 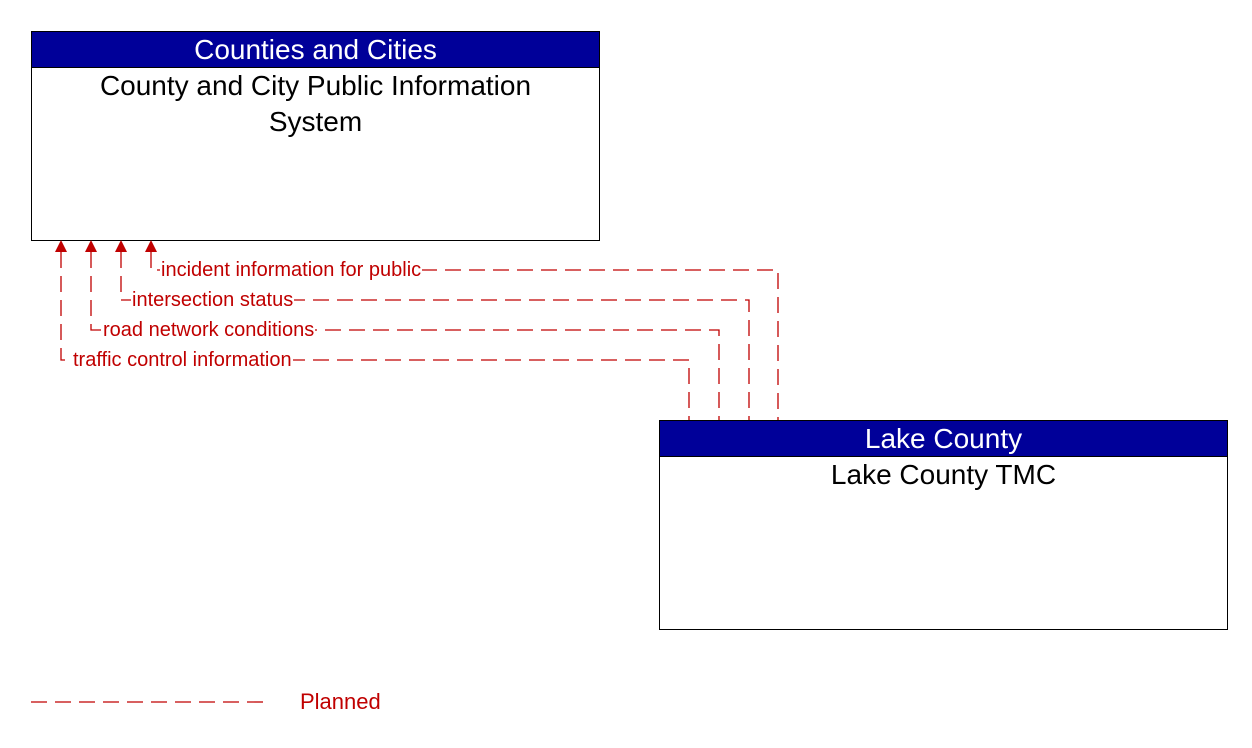 What do you see at coordinates (209, 330) in the screenshot?
I see `flow-label-road-network-conditions: road network conditions` at bounding box center [209, 330].